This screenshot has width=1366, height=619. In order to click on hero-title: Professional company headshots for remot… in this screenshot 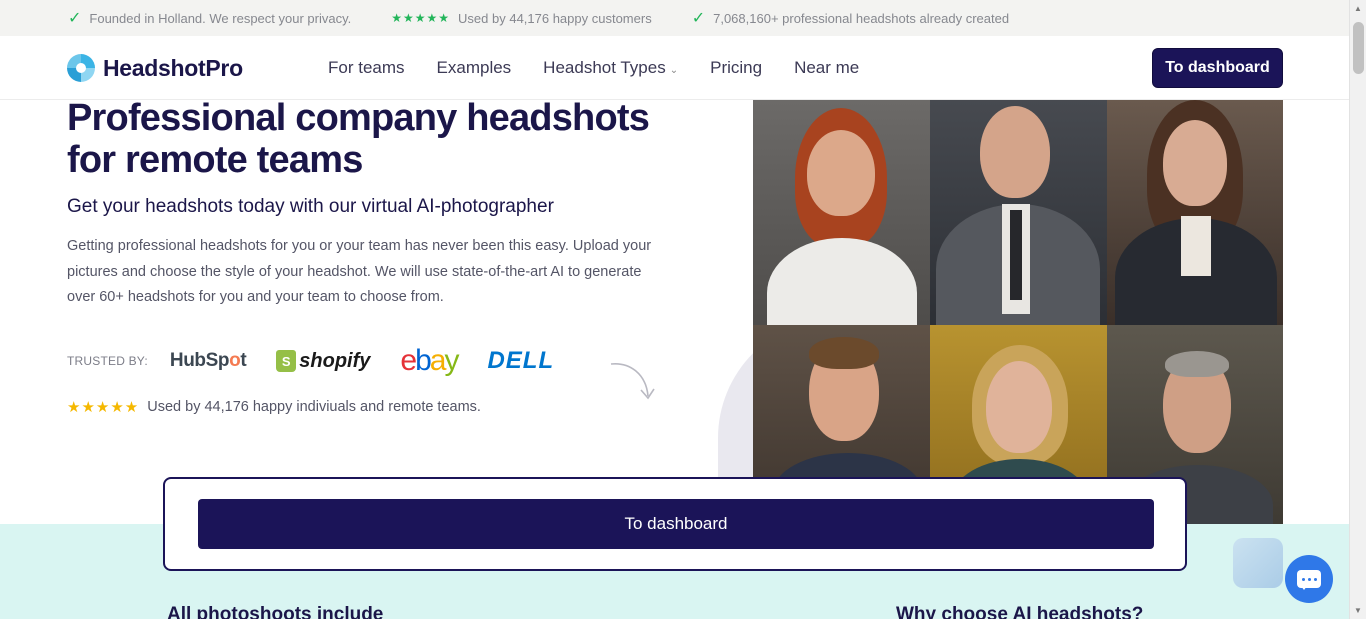, I will do `click(358, 139)`.